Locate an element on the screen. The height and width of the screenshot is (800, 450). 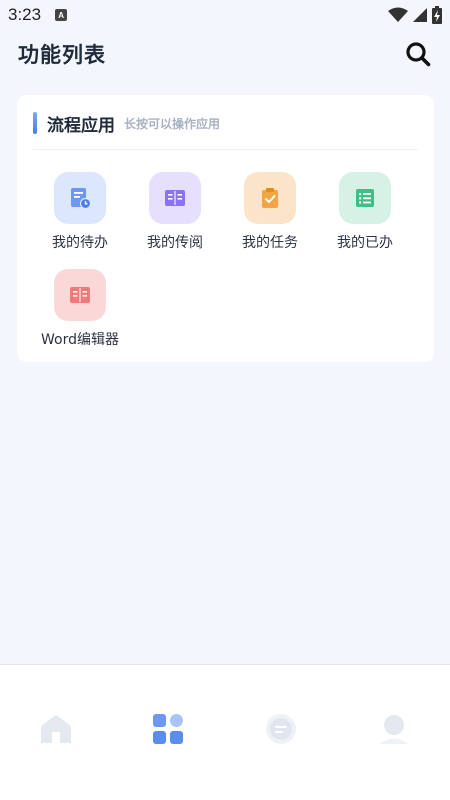
app-item-done: 我的已办 is located at coordinates (365, 212).